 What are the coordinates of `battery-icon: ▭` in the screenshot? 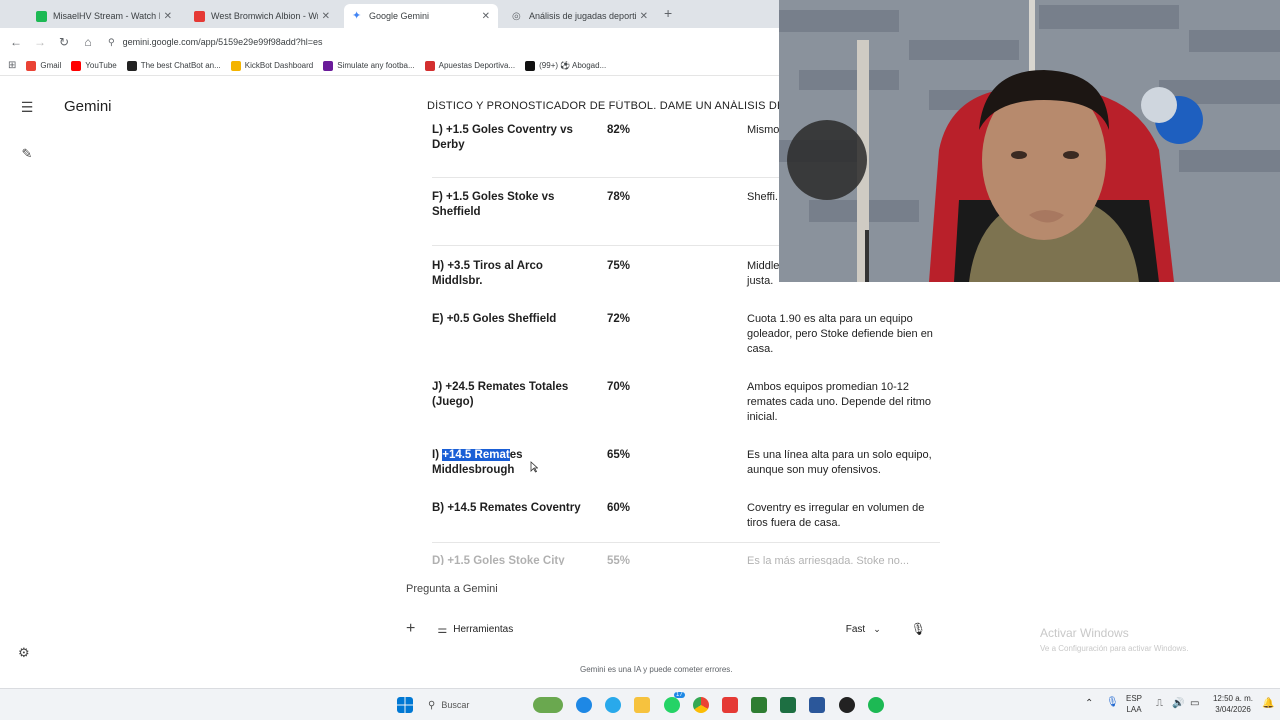 It's located at (1194, 703).